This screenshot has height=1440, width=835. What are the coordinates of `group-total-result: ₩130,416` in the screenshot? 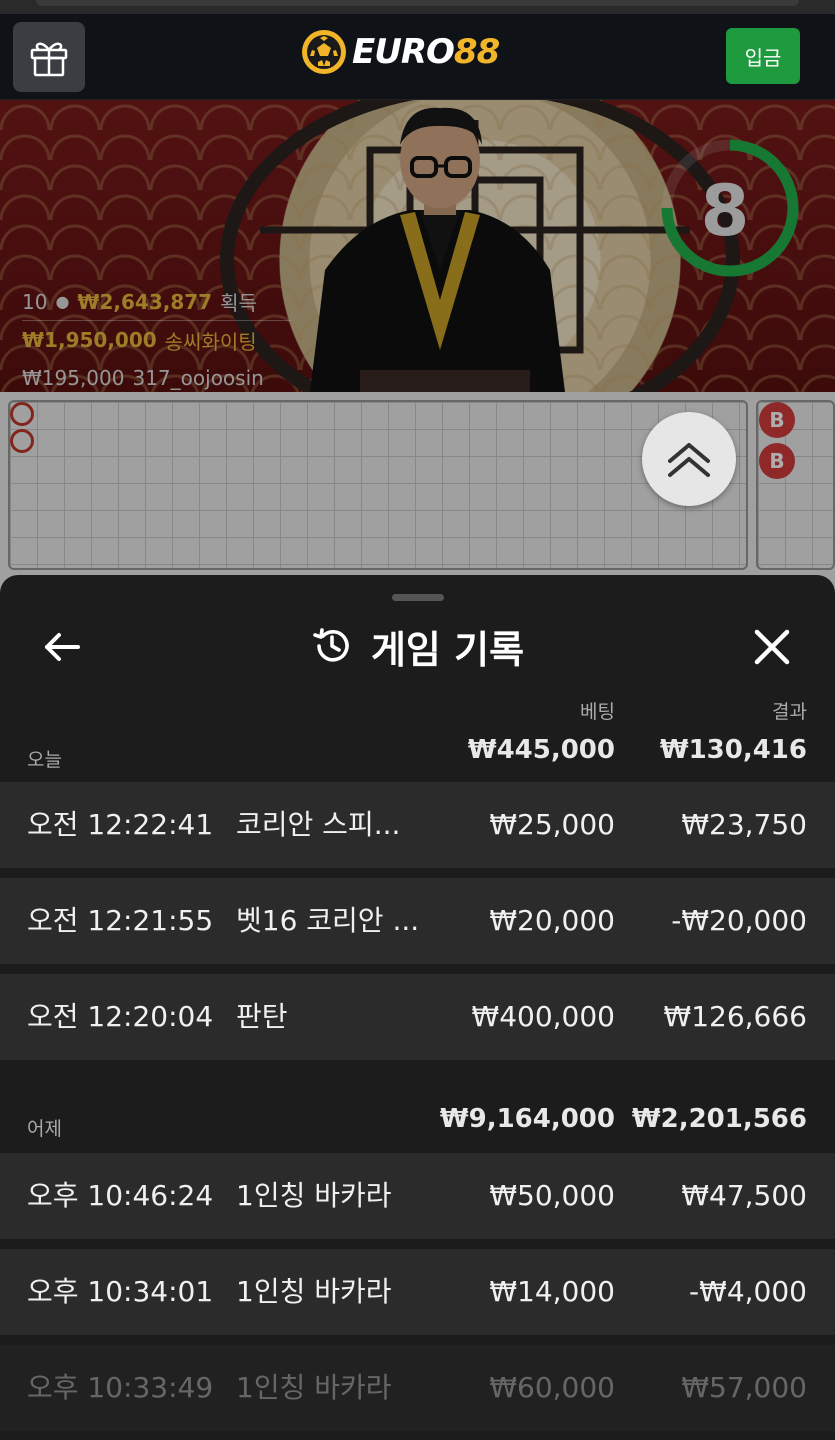 It's located at (733, 750).